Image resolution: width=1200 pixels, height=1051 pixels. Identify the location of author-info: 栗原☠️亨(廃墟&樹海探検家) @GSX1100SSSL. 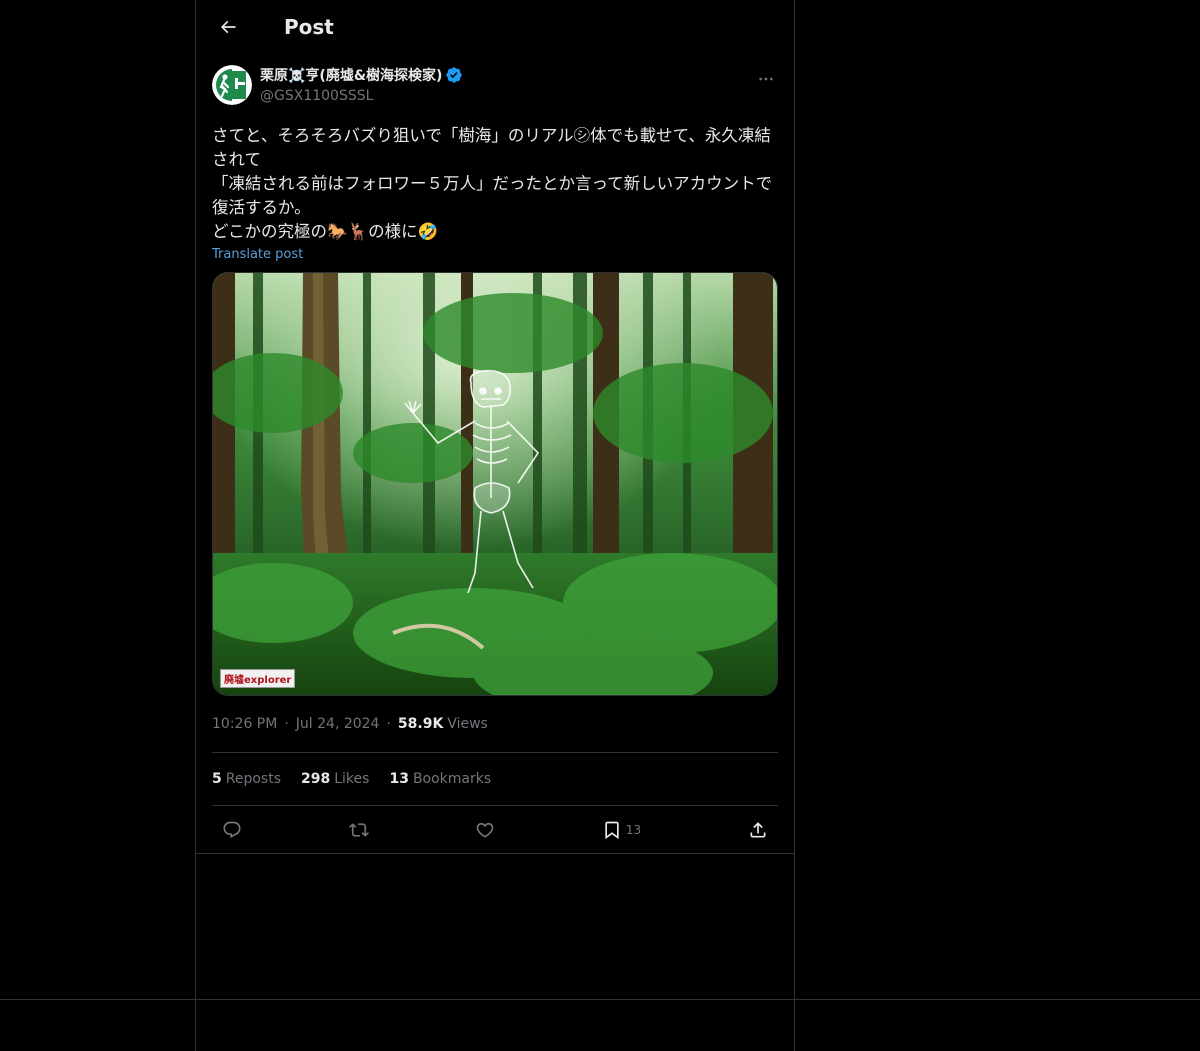
(361, 88).